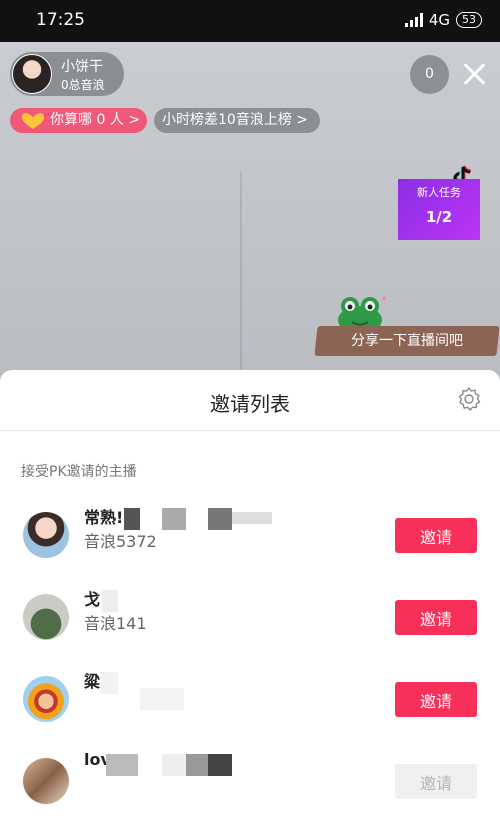 This screenshot has width=500, height=832. I want to click on signal-icon, so click(413, 20).